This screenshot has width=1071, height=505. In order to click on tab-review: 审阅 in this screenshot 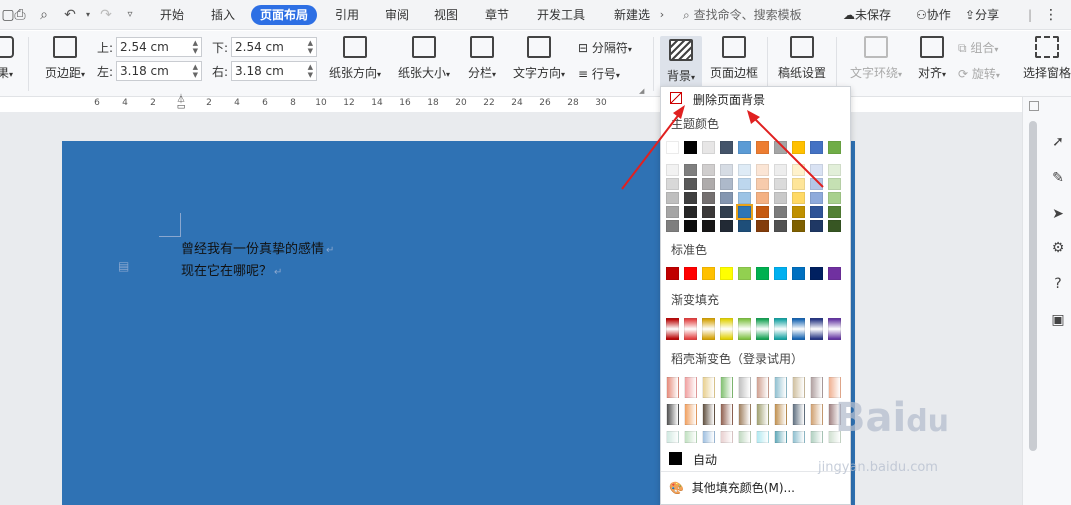, I will do `click(397, 15)`.